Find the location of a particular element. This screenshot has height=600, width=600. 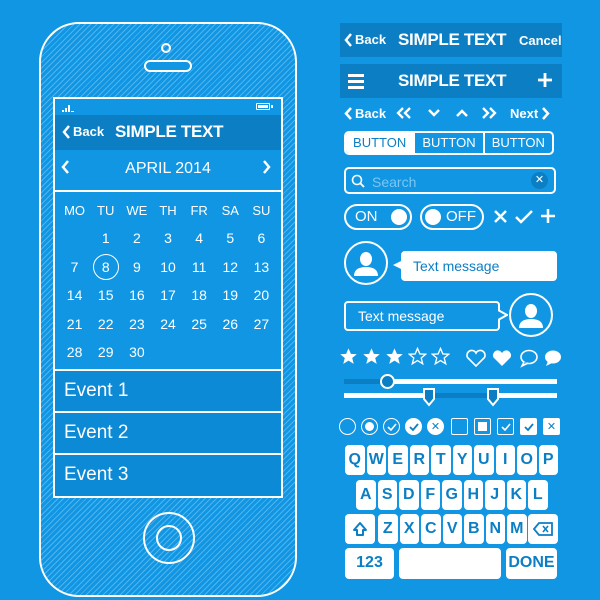

calendar-day: 14 is located at coordinates (74, 295).